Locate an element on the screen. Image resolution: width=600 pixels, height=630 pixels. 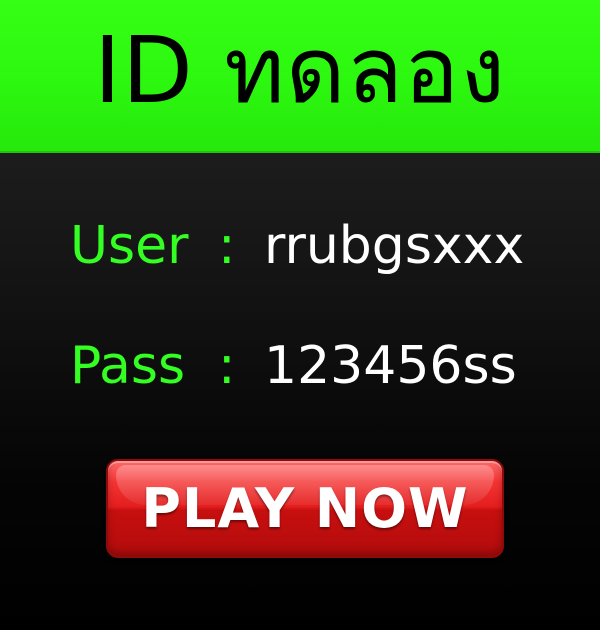
user-value: rrubgsxxx is located at coordinates (394, 246).